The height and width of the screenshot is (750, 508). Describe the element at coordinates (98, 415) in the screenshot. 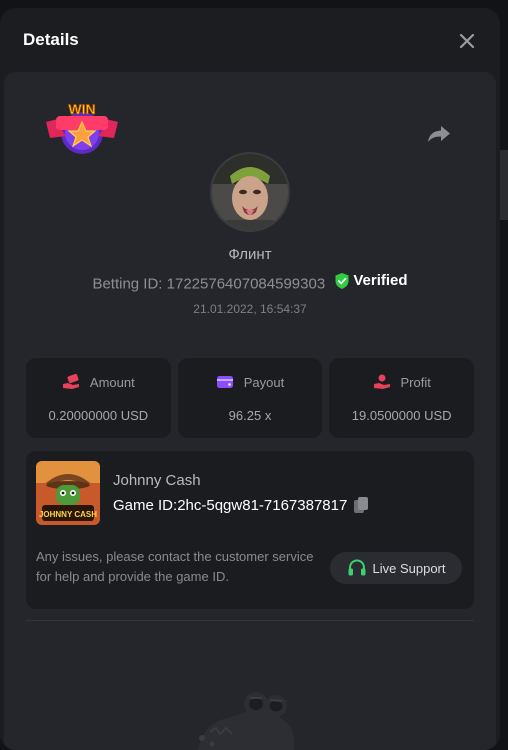

I see `stat-amount-value: 0.20000000 USD` at that location.